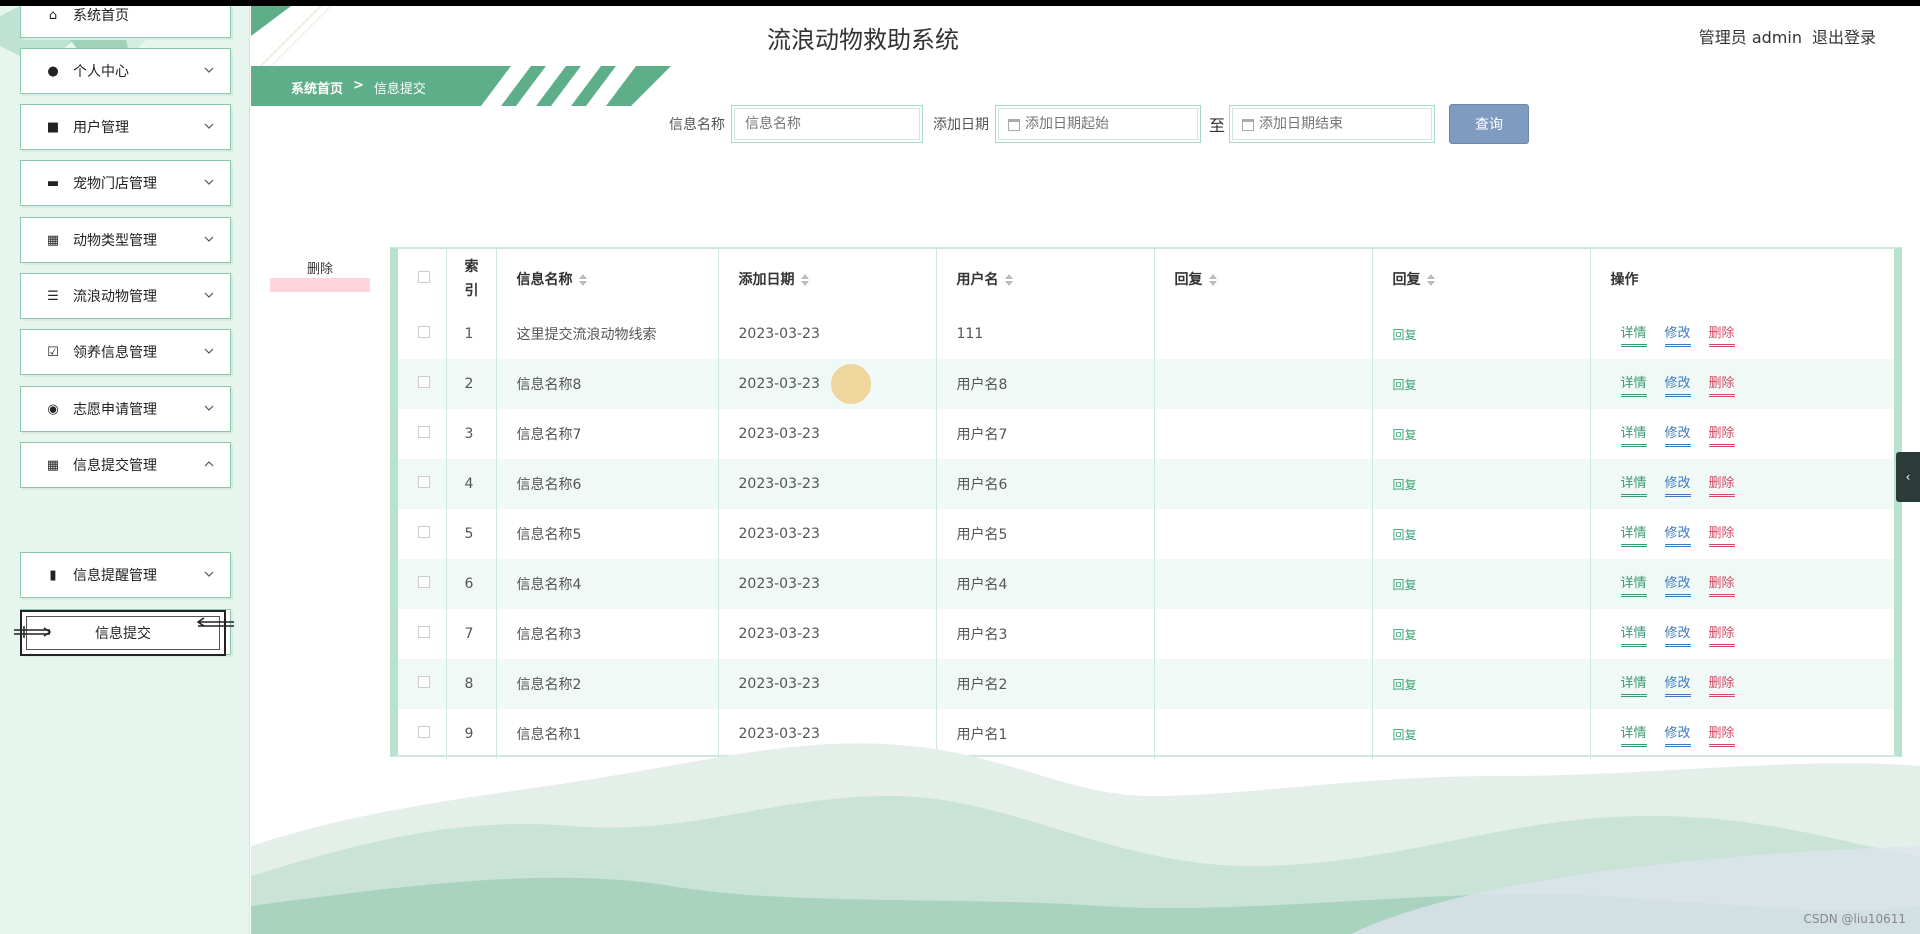 The height and width of the screenshot is (934, 1920). What do you see at coordinates (320, 275) in the screenshot?
I see `batch-delete-button: 删除` at bounding box center [320, 275].